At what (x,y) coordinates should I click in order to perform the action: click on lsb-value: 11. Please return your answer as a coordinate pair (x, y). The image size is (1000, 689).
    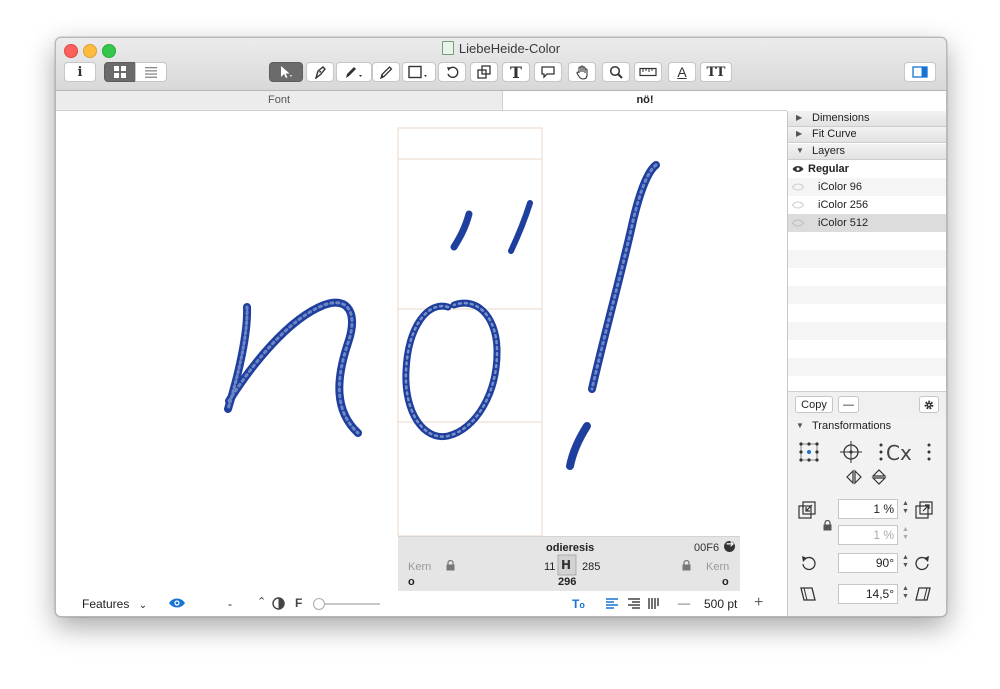
    Looking at the image, I should click on (549, 567).